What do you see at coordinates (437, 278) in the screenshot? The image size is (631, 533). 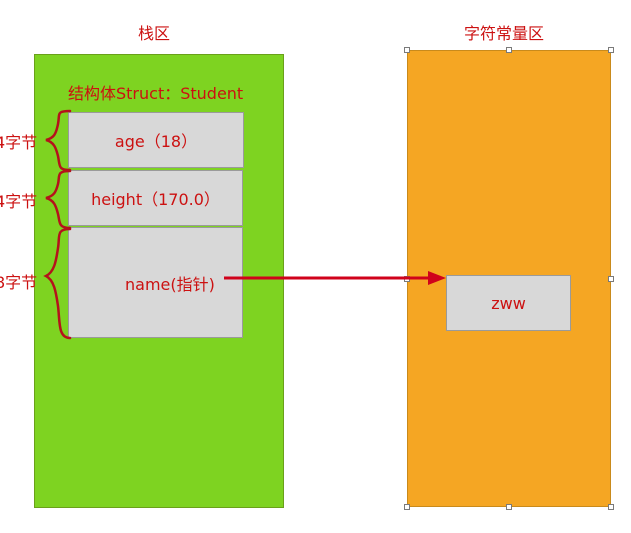 I see `pointer-arrow-head` at bounding box center [437, 278].